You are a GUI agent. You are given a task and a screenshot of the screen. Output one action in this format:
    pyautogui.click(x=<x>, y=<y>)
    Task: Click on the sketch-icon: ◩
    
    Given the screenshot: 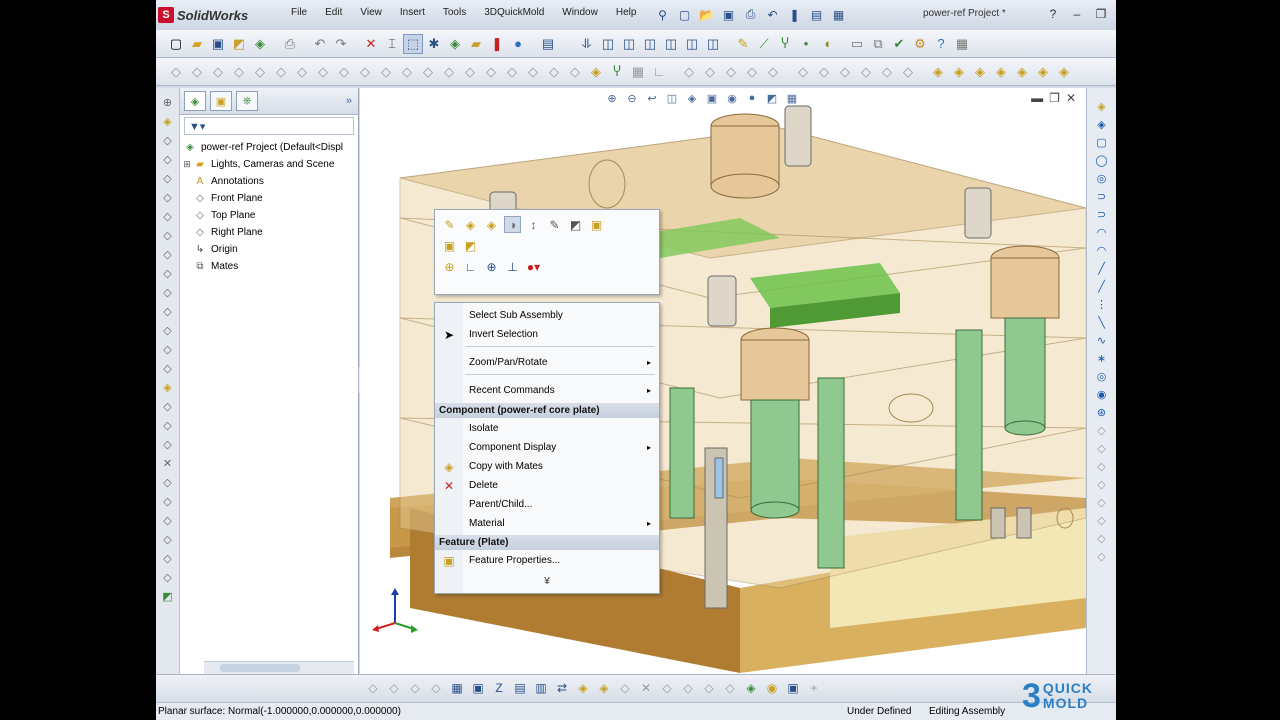 What is the action you would take?
    pyautogui.click(x=470, y=245)
    